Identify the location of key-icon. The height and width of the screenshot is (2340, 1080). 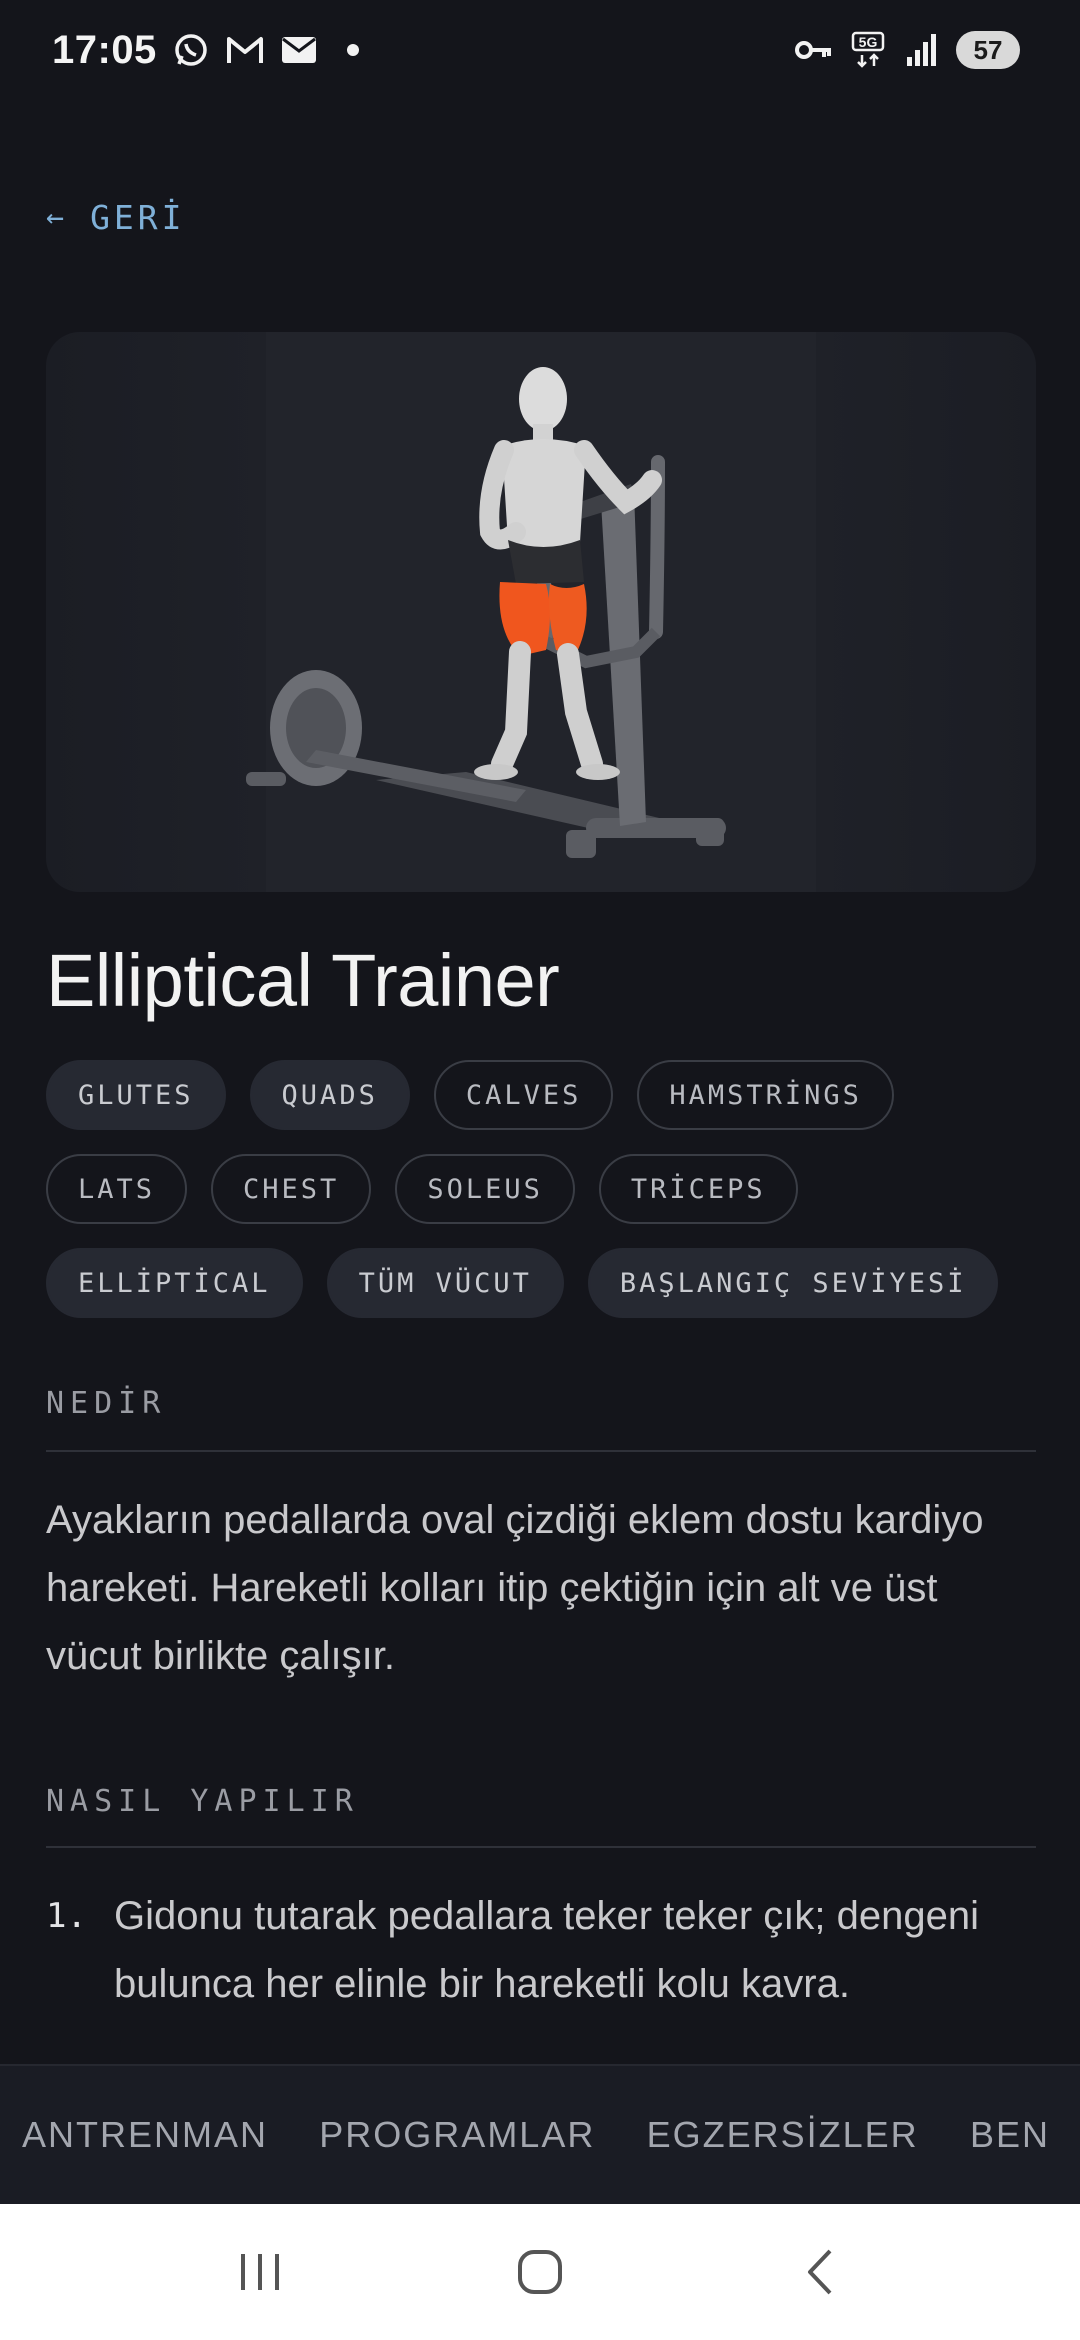
(814, 50).